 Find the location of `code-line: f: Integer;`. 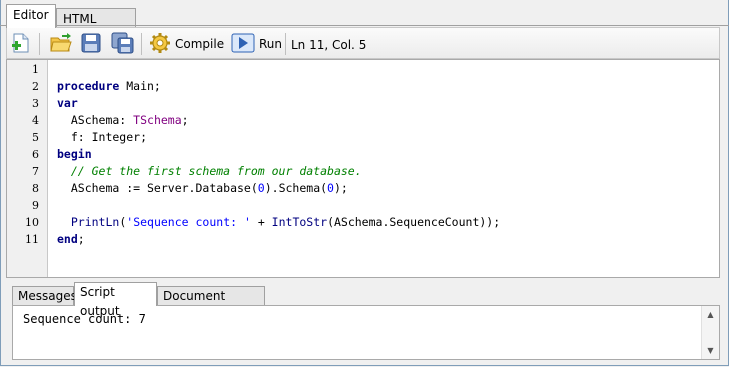

code-line: f: Integer; is located at coordinates (102, 137).